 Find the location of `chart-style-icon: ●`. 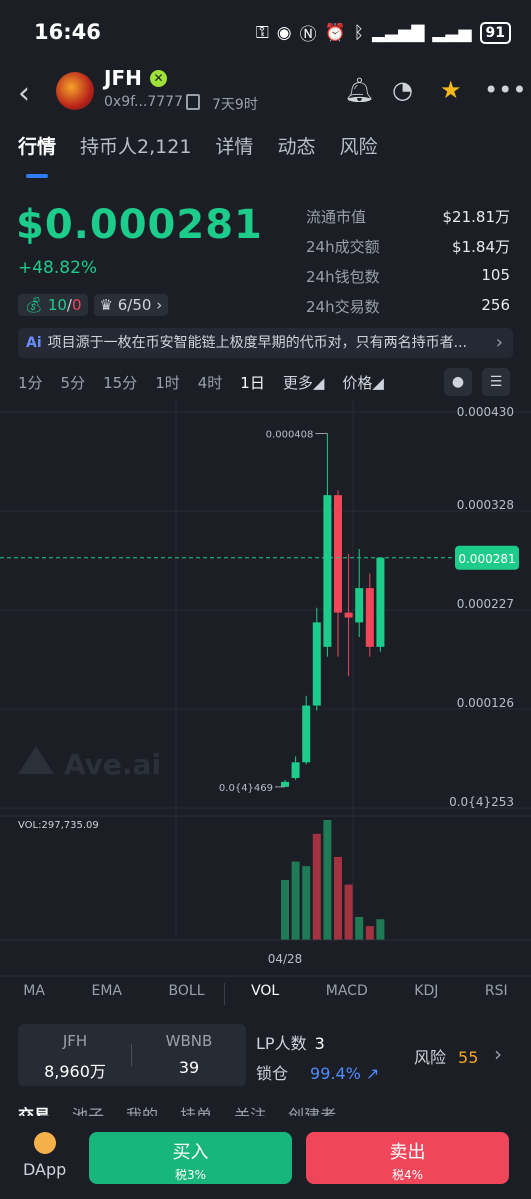

chart-style-icon: ● is located at coordinates (458, 382).